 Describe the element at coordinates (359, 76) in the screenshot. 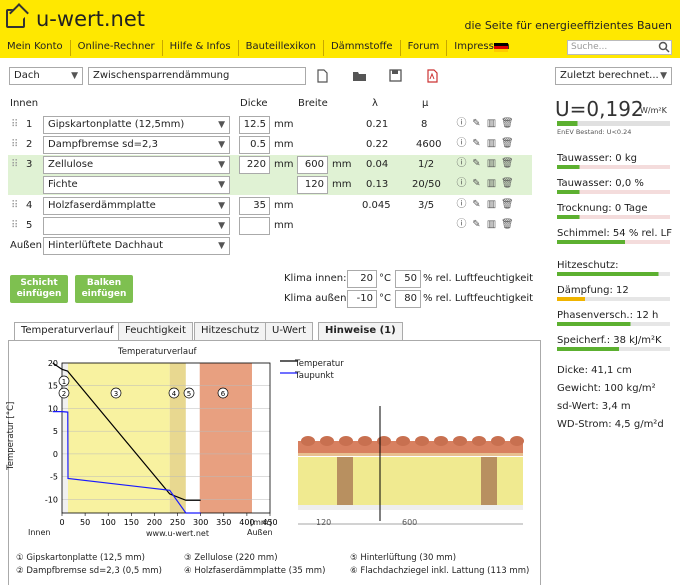

I see `open-folder-icon` at that location.